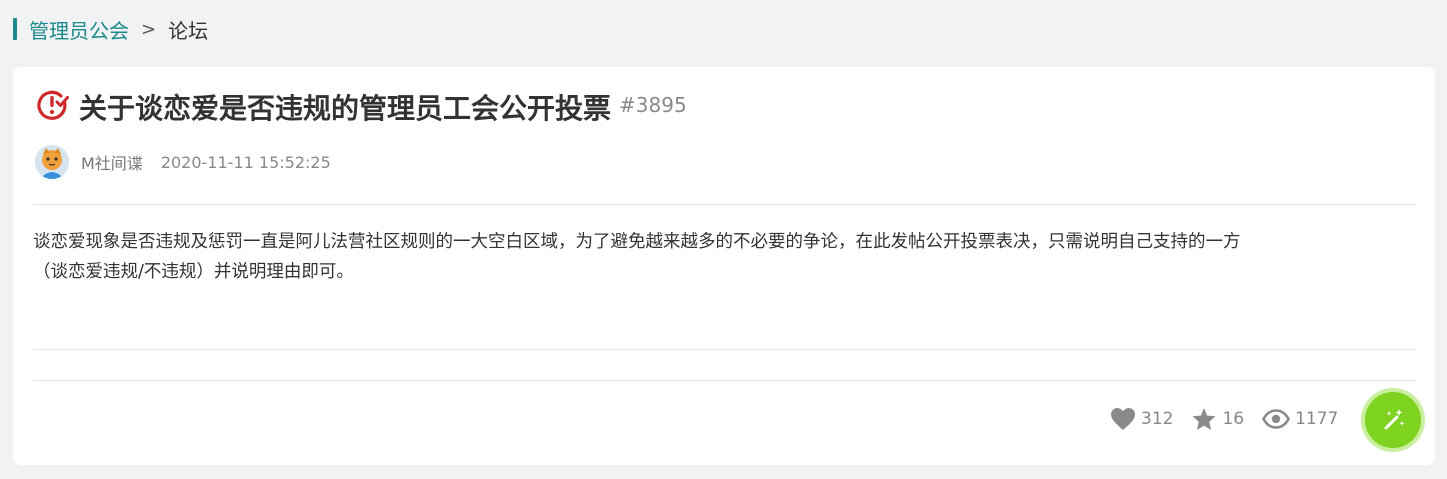 This screenshot has height=479, width=1447. What do you see at coordinates (79, 29) in the screenshot?
I see `breadcrumb-parent-link: 管理员公会` at bounding box center [79, 29].